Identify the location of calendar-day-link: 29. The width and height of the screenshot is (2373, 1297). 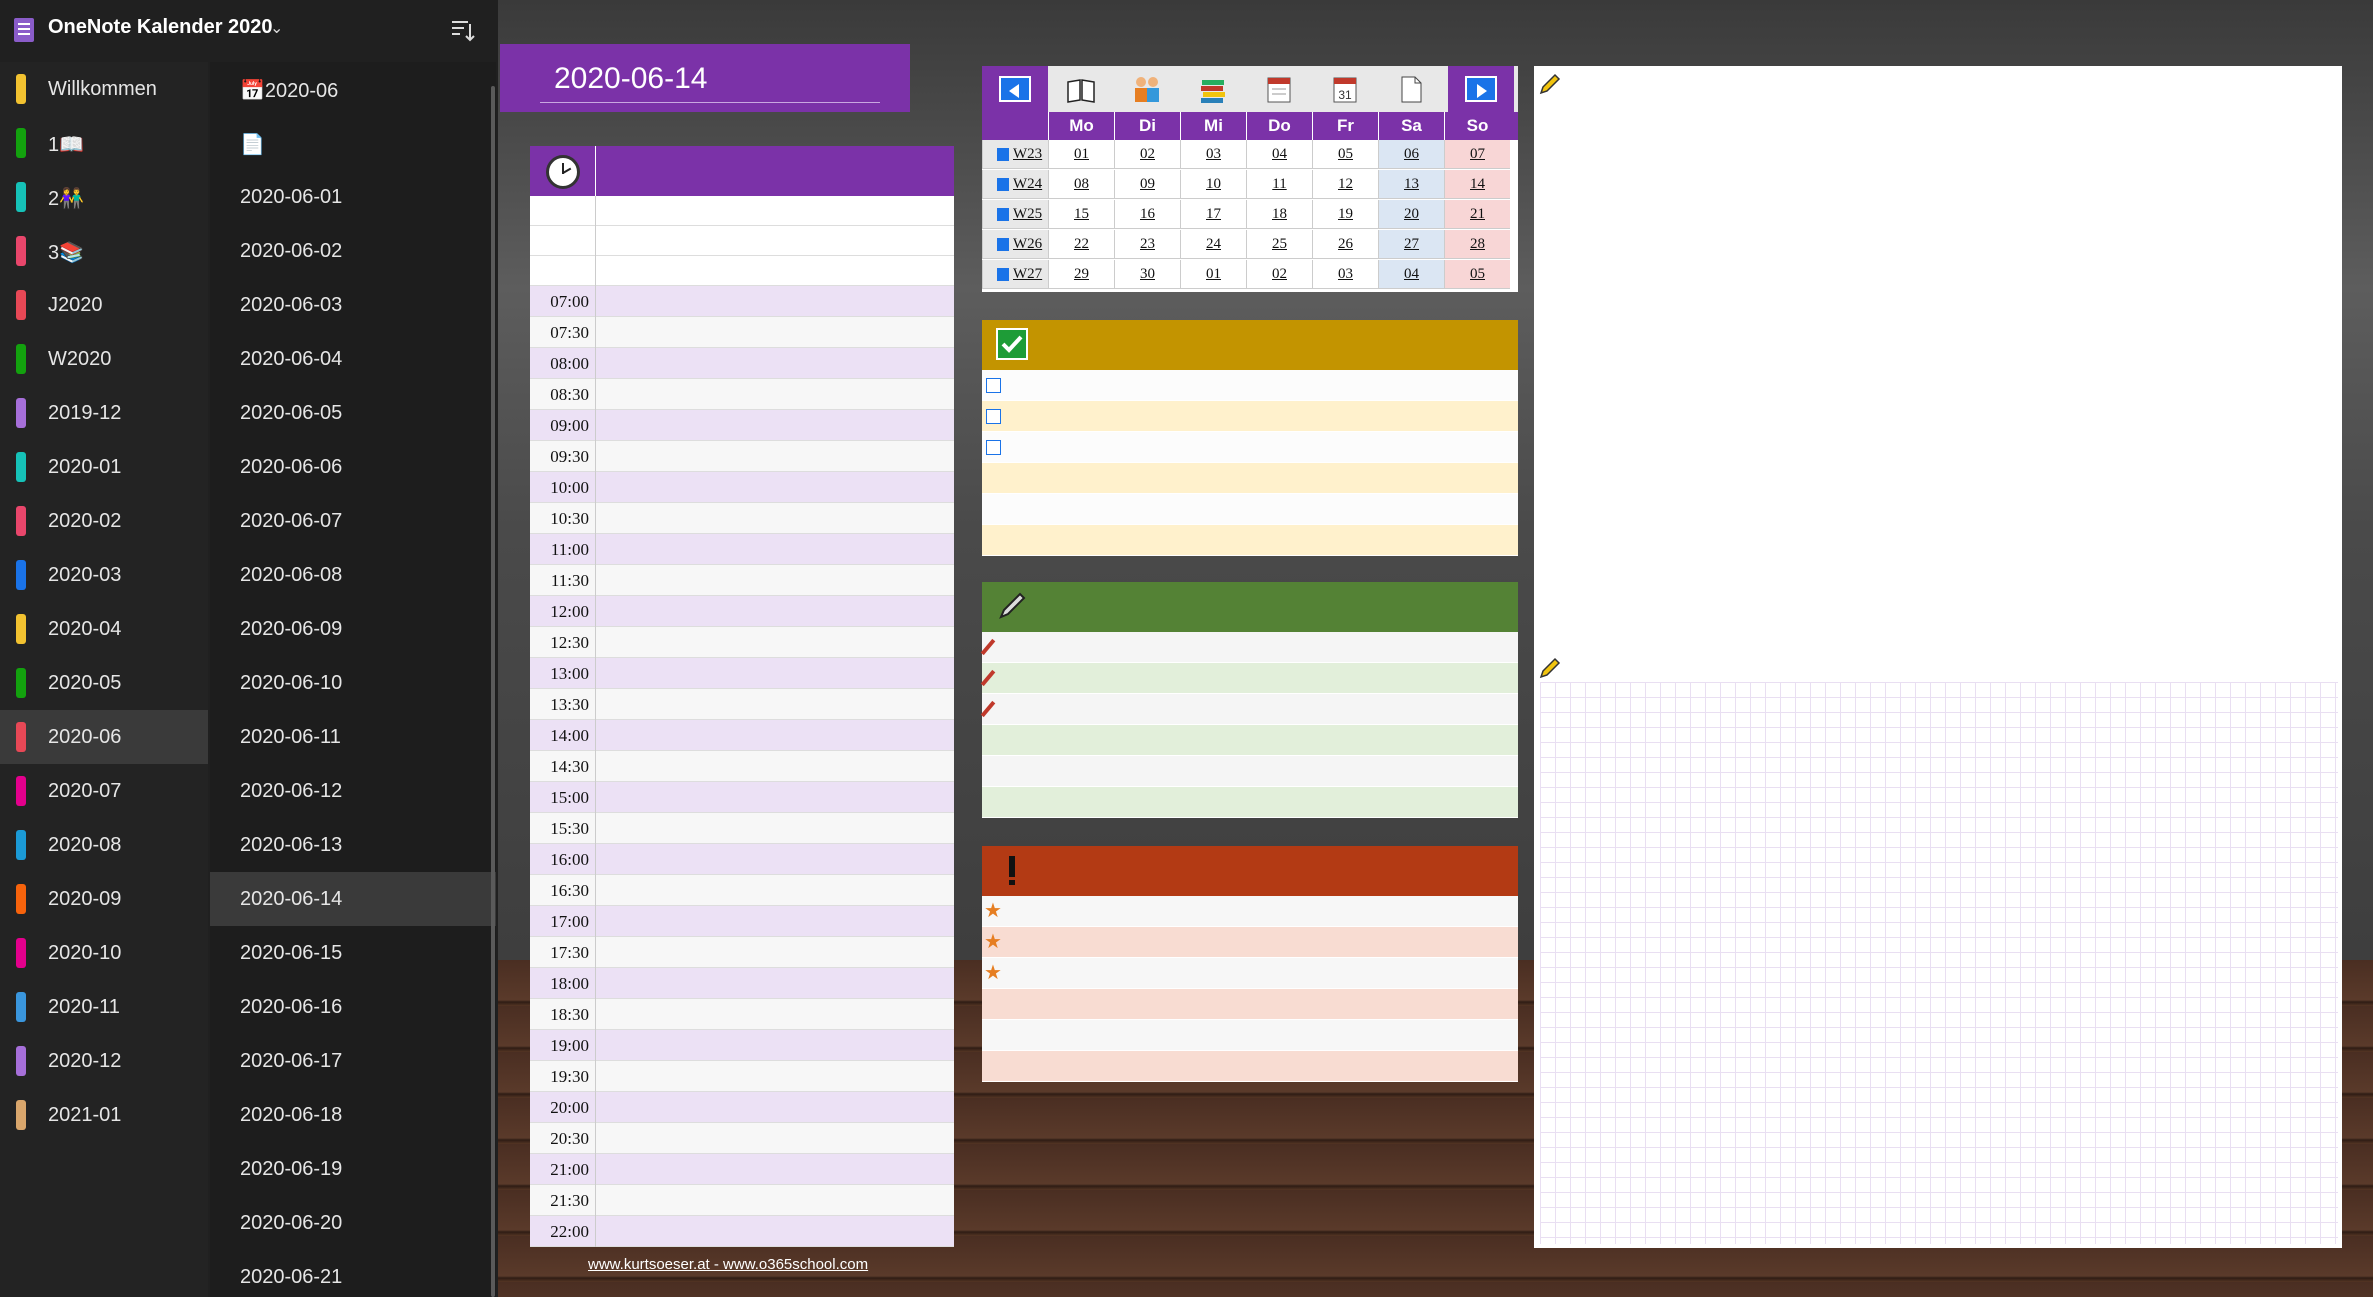
(1081, 274).